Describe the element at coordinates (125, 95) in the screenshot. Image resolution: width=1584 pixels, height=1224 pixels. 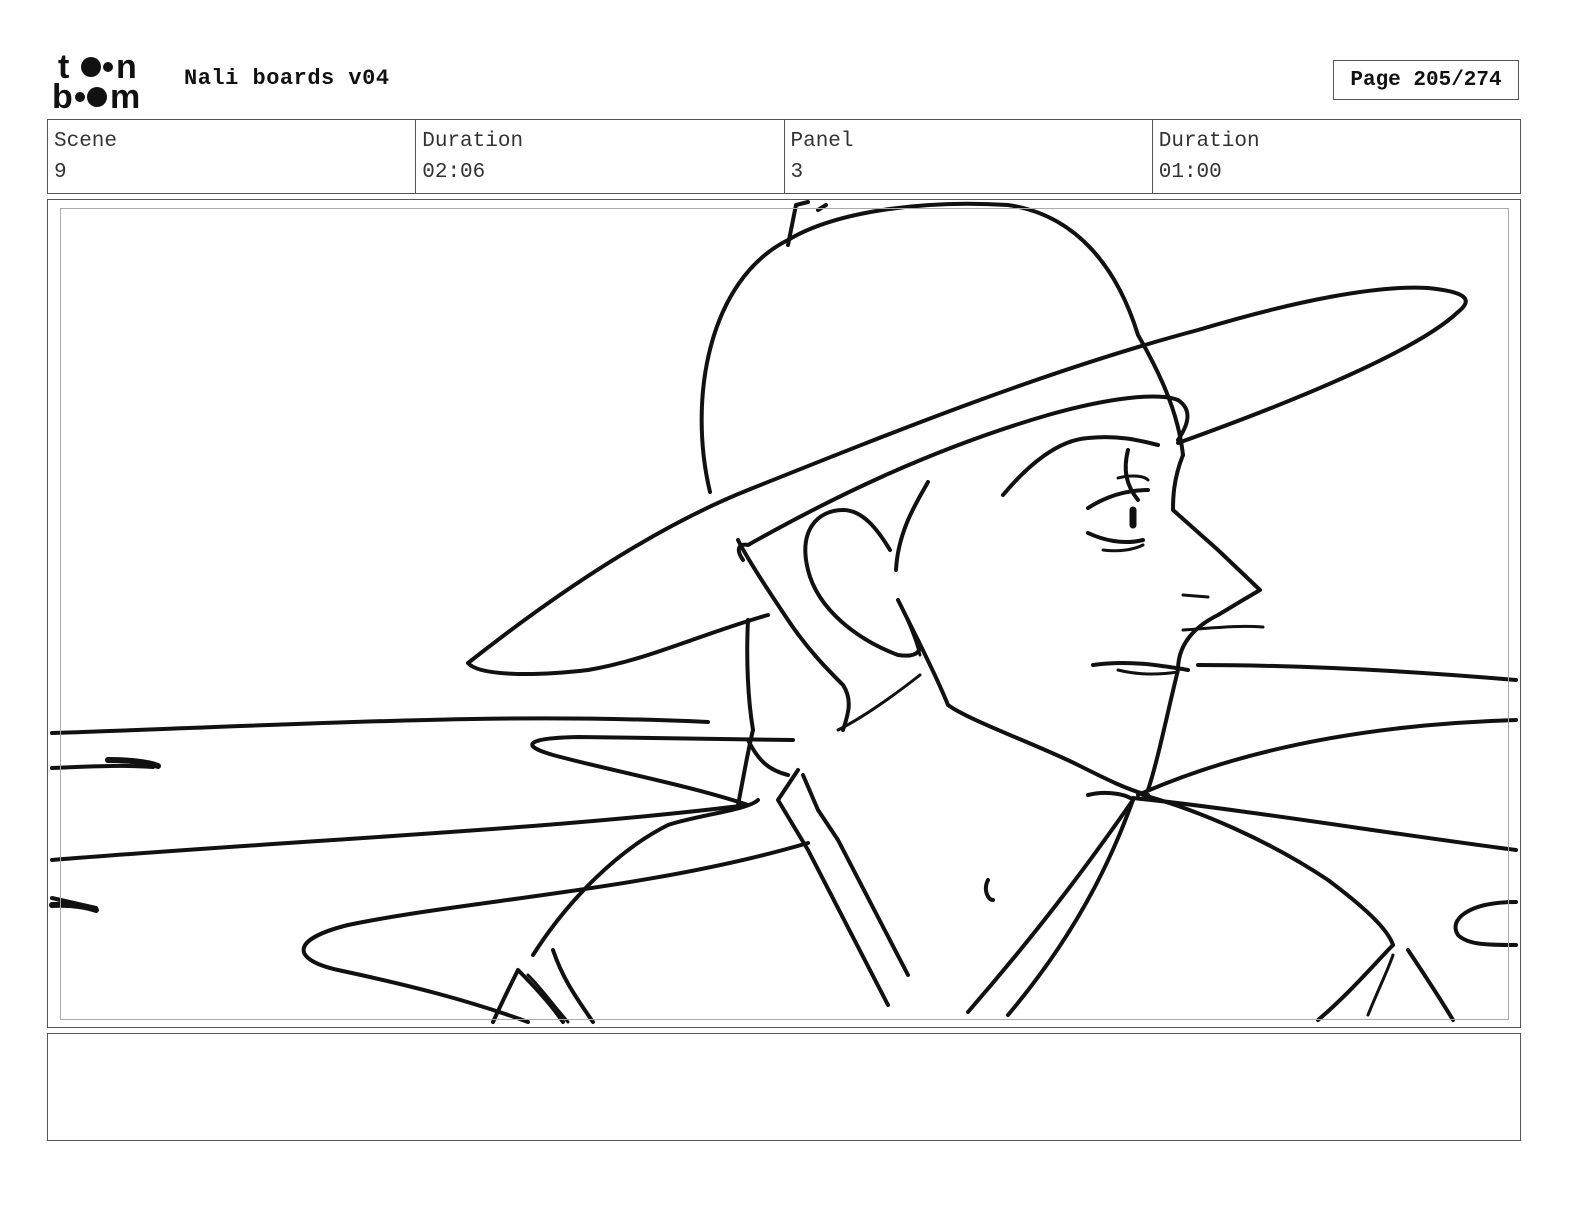
I see `svg-text: m` at that location.